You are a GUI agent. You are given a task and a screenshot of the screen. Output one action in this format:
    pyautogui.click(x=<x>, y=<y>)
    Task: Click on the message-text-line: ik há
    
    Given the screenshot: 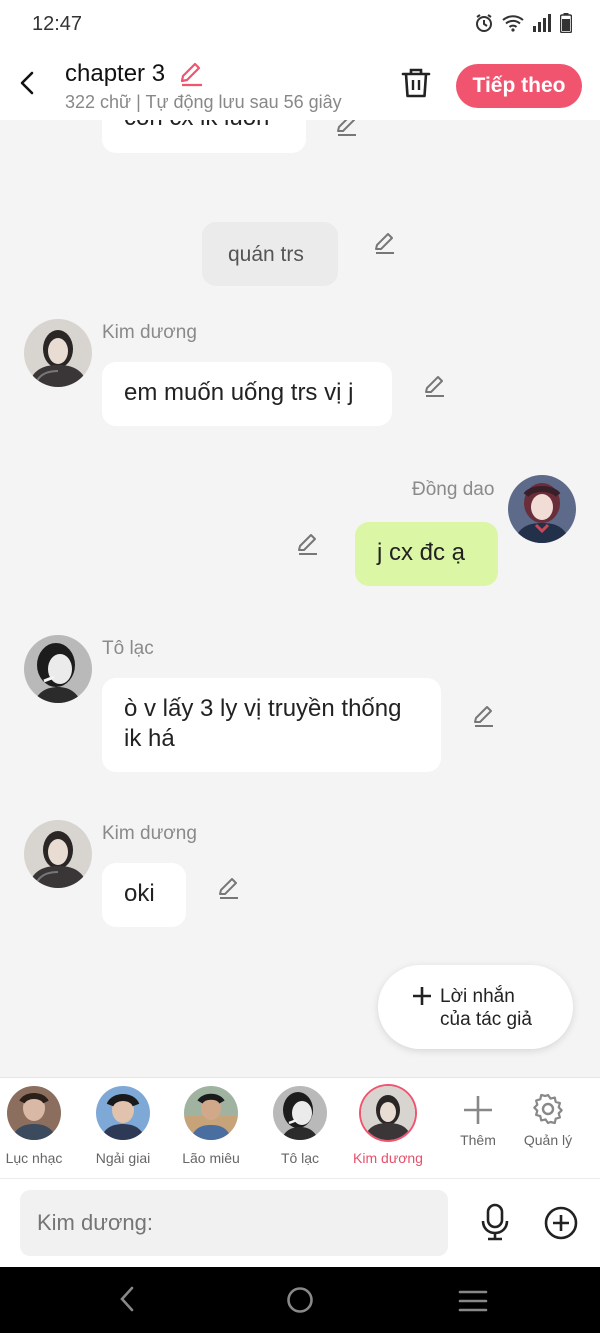 What is the action you would take?
    pyautogui.click(x=149, y=738)
    